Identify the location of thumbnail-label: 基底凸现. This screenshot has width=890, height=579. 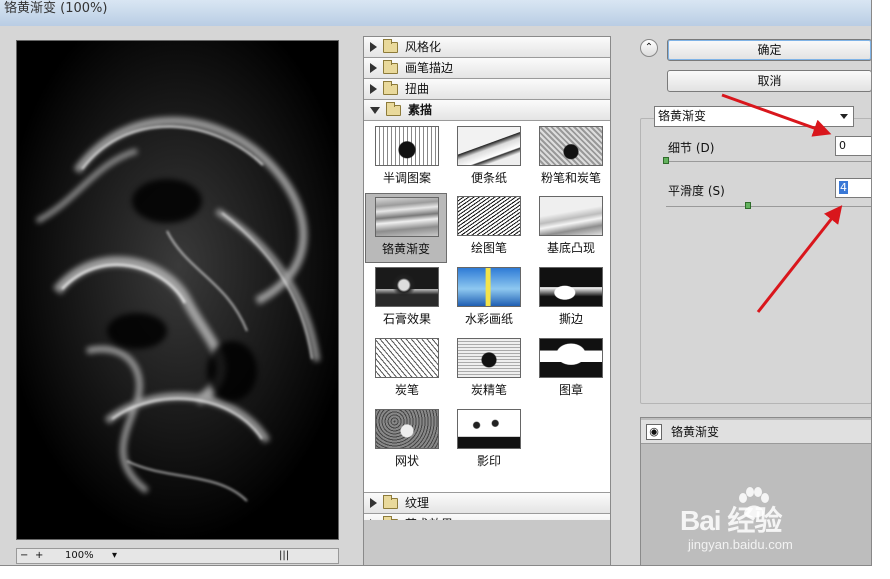
(570, 248).